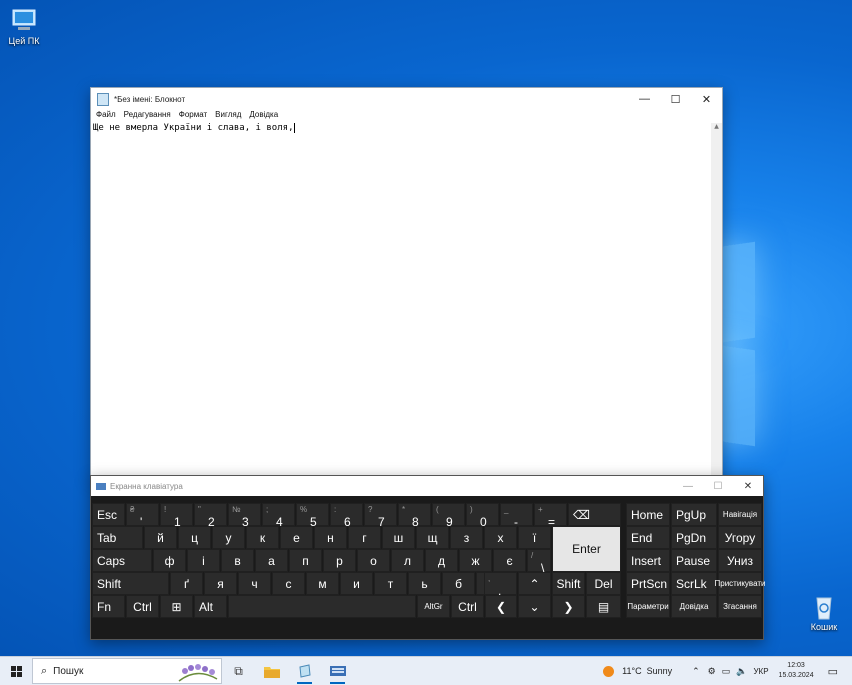 The height and width of the screenshot is (685, 852). I want to click on osk-titlebar: Екранна клавіатура — ☐ ✕, so click(427, 486).